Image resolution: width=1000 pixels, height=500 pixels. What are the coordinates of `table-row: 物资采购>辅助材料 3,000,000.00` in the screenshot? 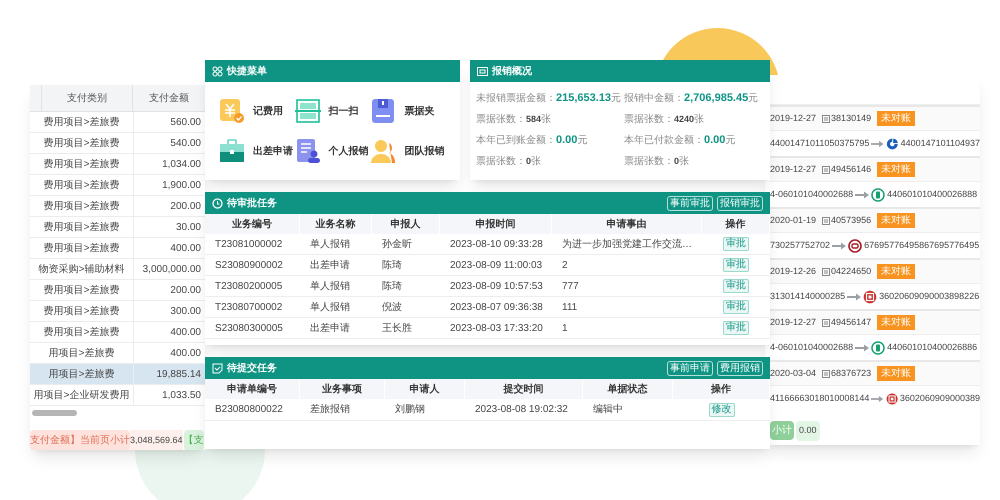 It's located at (117, 269).